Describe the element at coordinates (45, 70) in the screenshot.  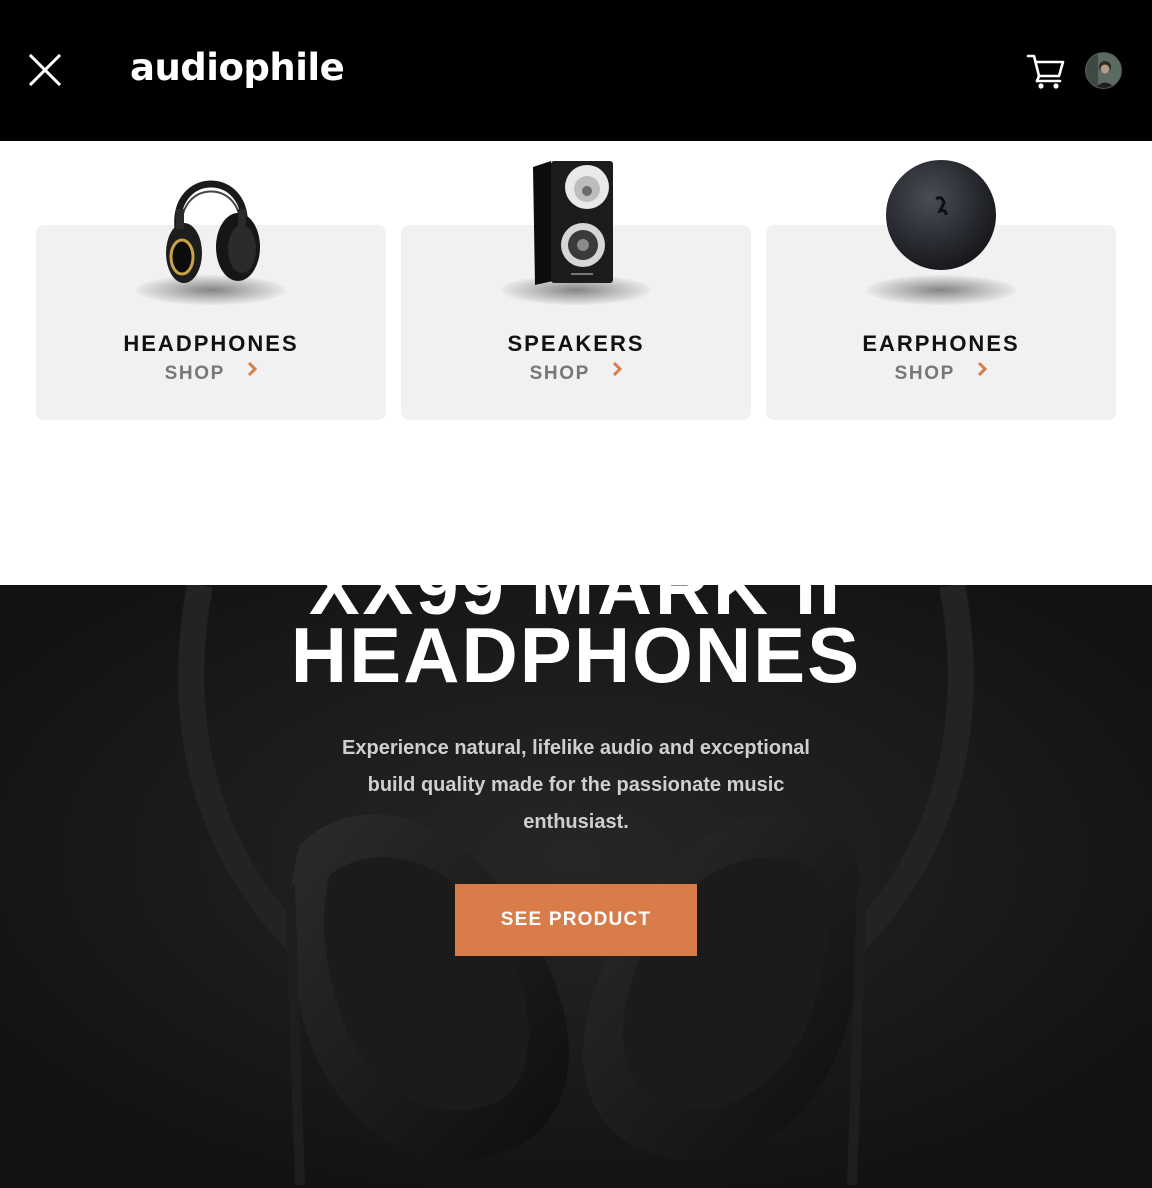
I see `close-icon` at that location.